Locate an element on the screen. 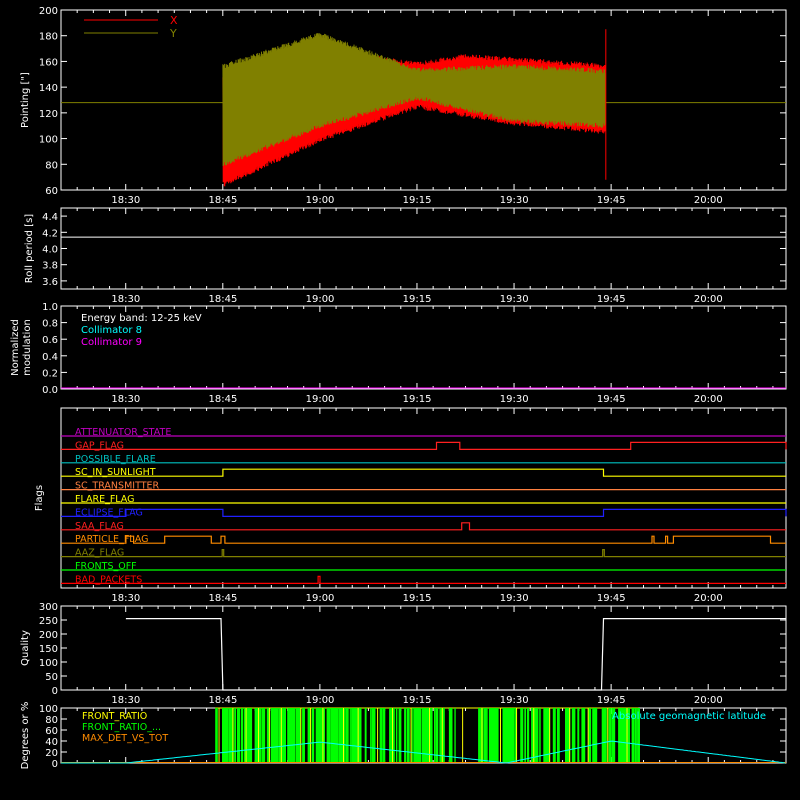  pointing-time-label: 19:45 is located at coordinates (611, 200).